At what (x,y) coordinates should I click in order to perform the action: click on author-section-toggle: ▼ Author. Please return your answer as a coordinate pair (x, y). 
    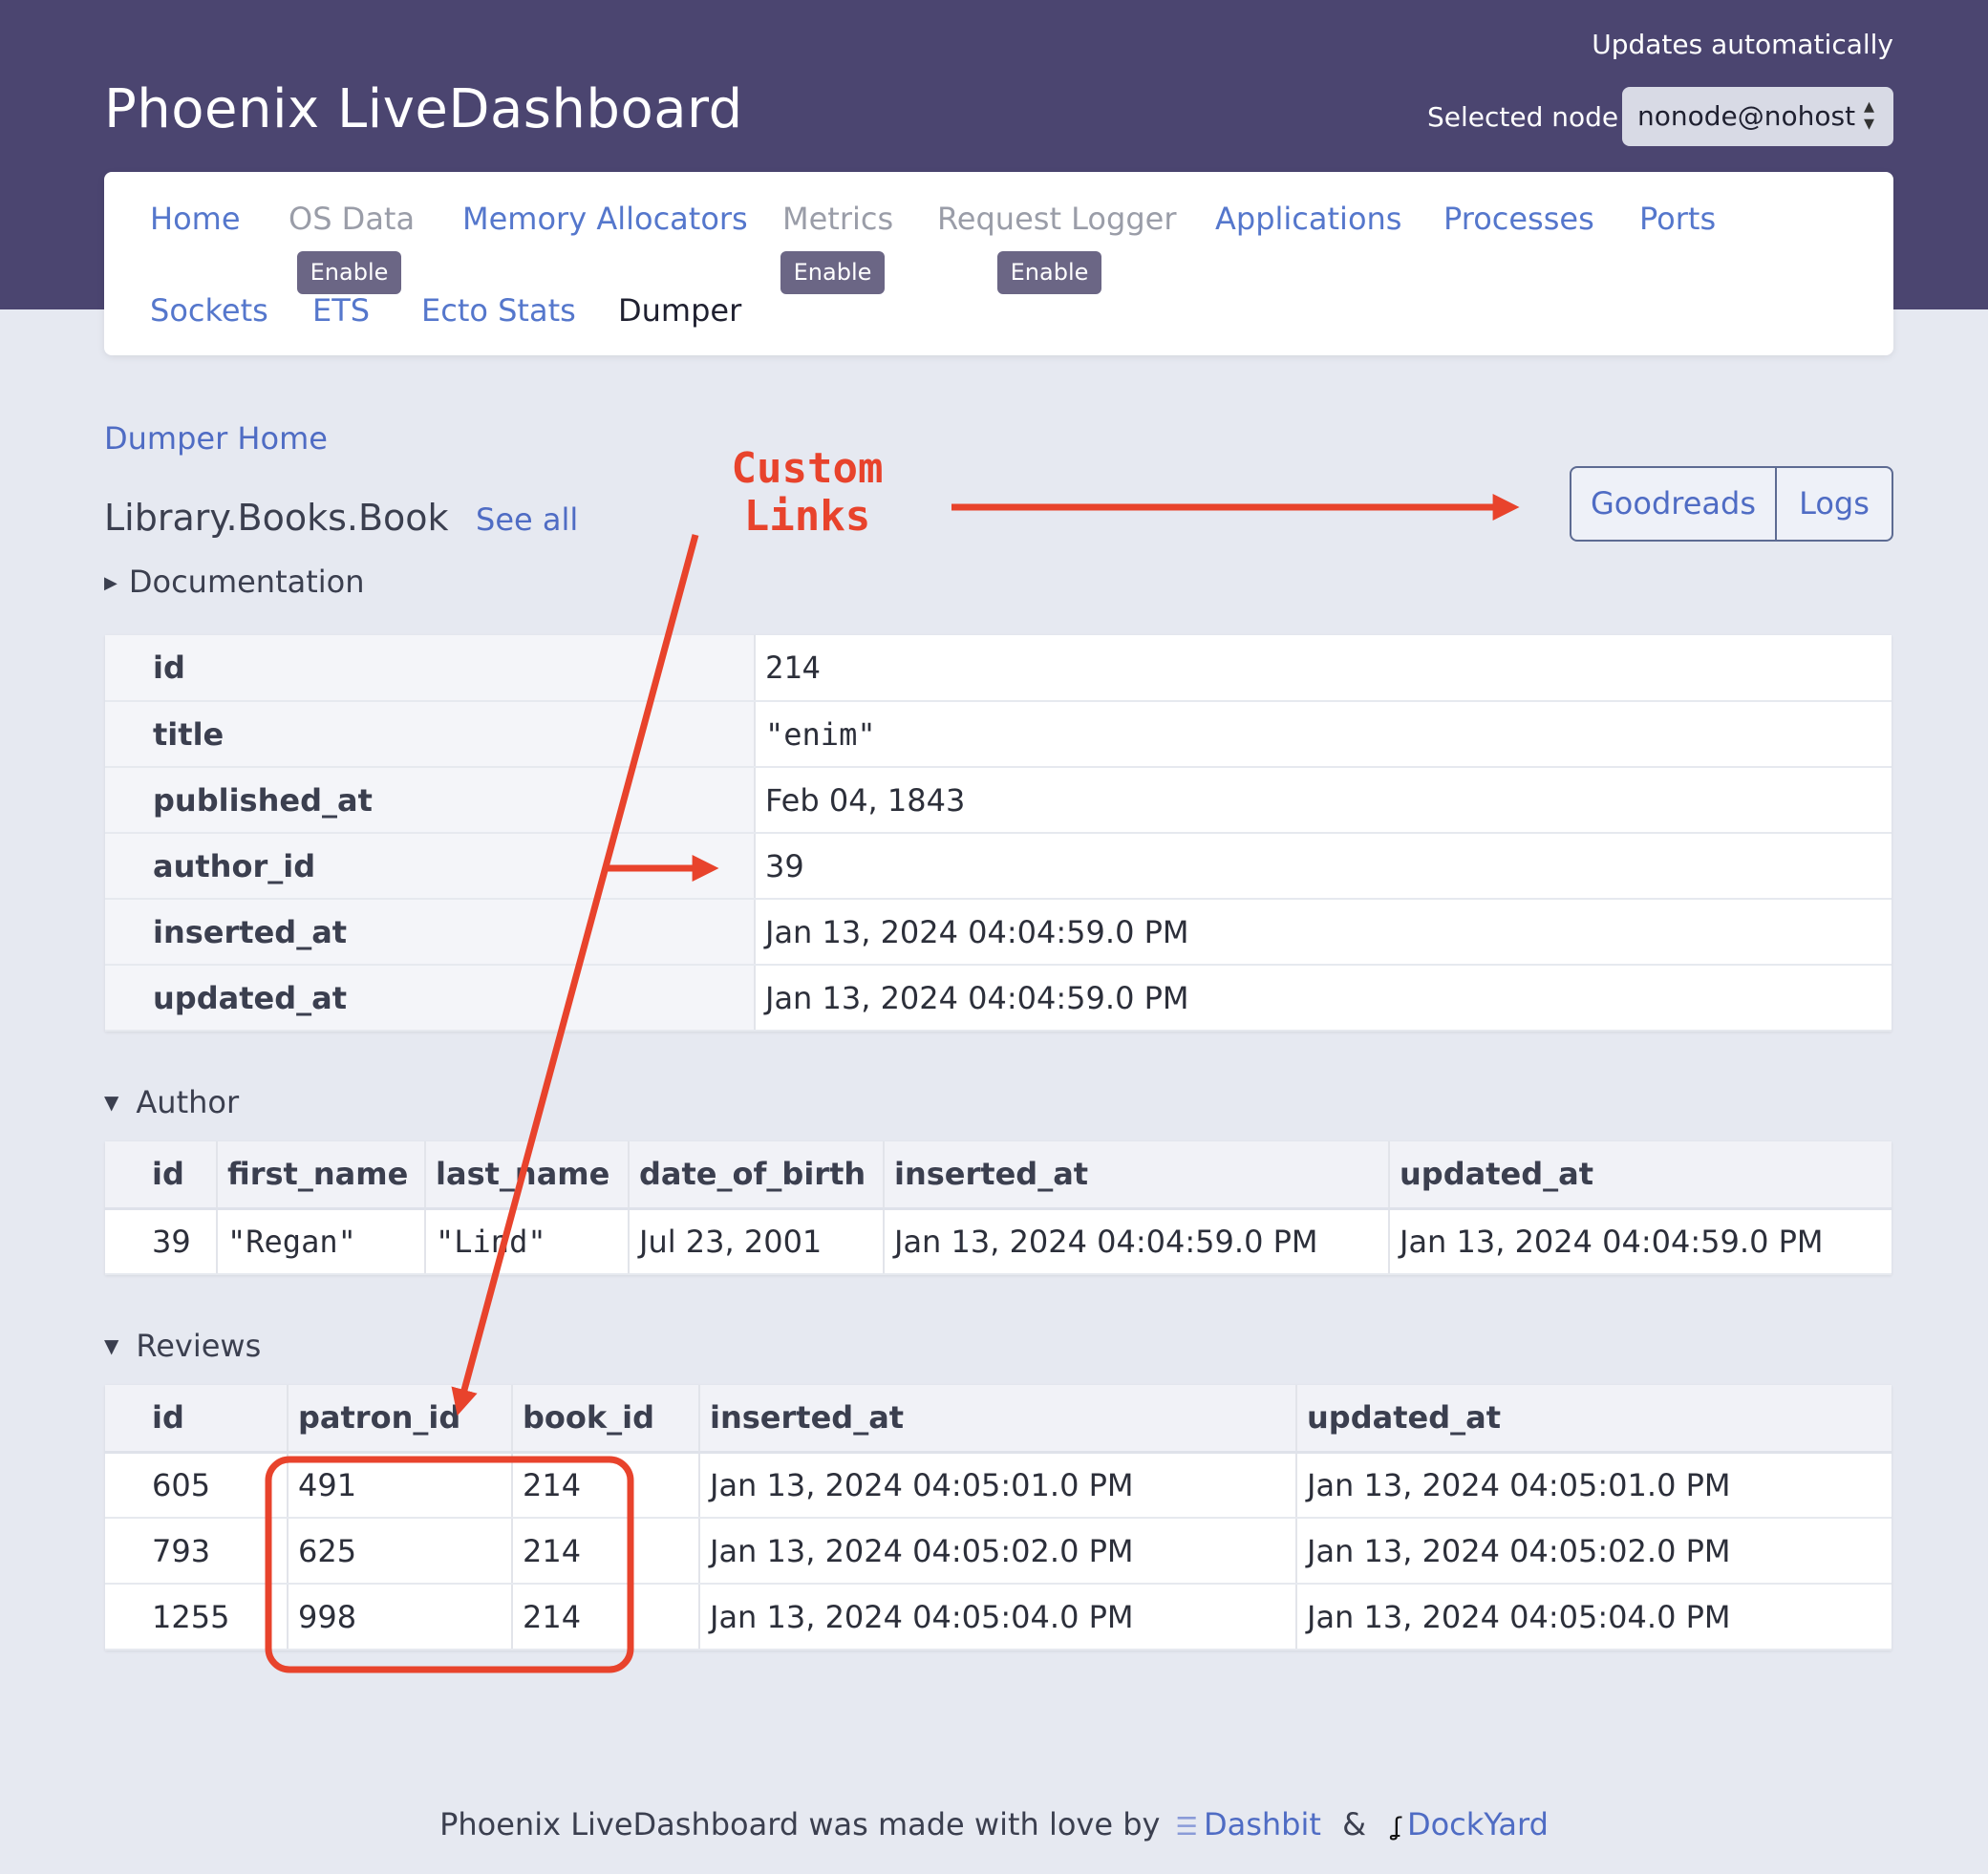
    Looking at the image, I should click on (171, 1102).